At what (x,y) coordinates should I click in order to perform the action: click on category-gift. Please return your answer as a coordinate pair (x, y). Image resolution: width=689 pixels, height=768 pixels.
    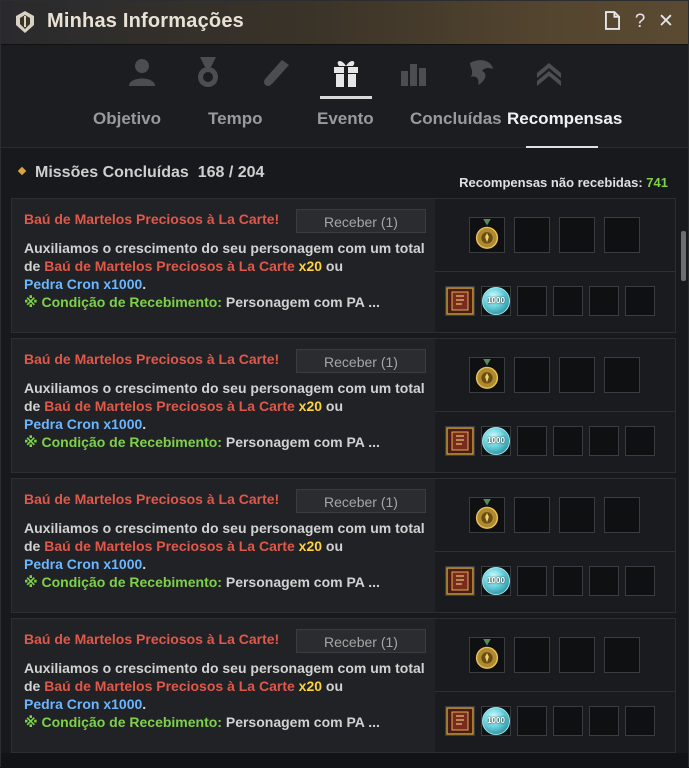
    Looking at the image, I should click on (346, 72).